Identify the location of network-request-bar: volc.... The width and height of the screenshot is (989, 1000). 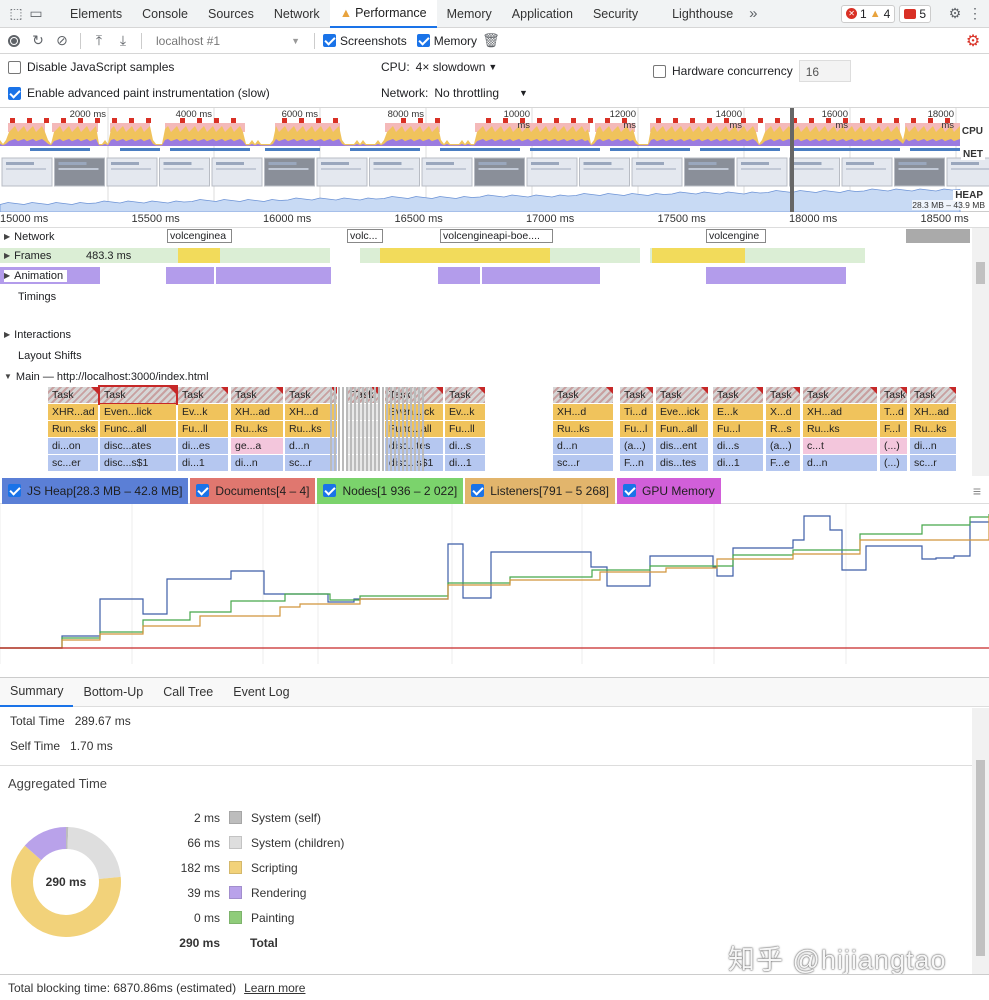
(365, 236).